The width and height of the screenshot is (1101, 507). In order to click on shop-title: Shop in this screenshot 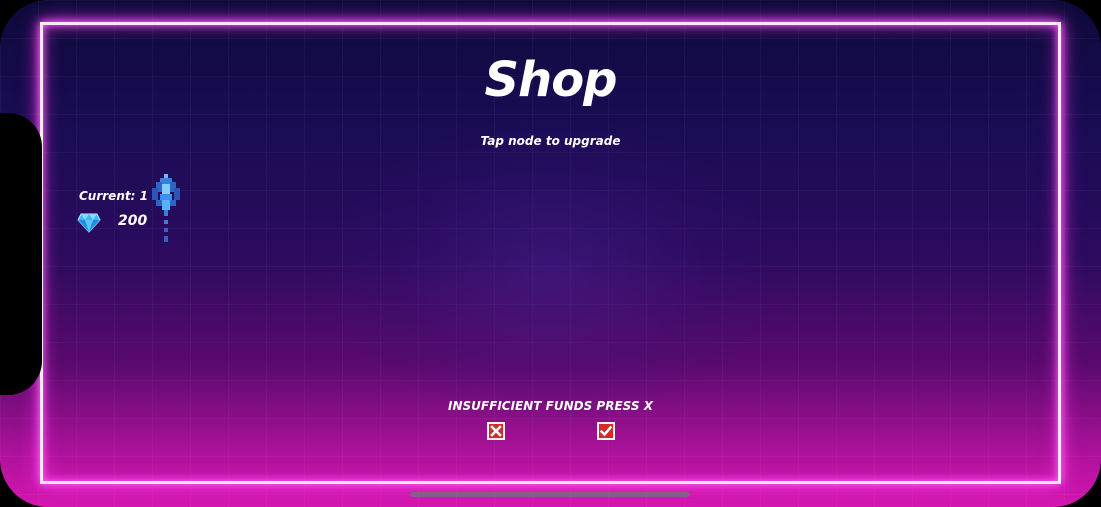, I will do `click(550, 80)`.